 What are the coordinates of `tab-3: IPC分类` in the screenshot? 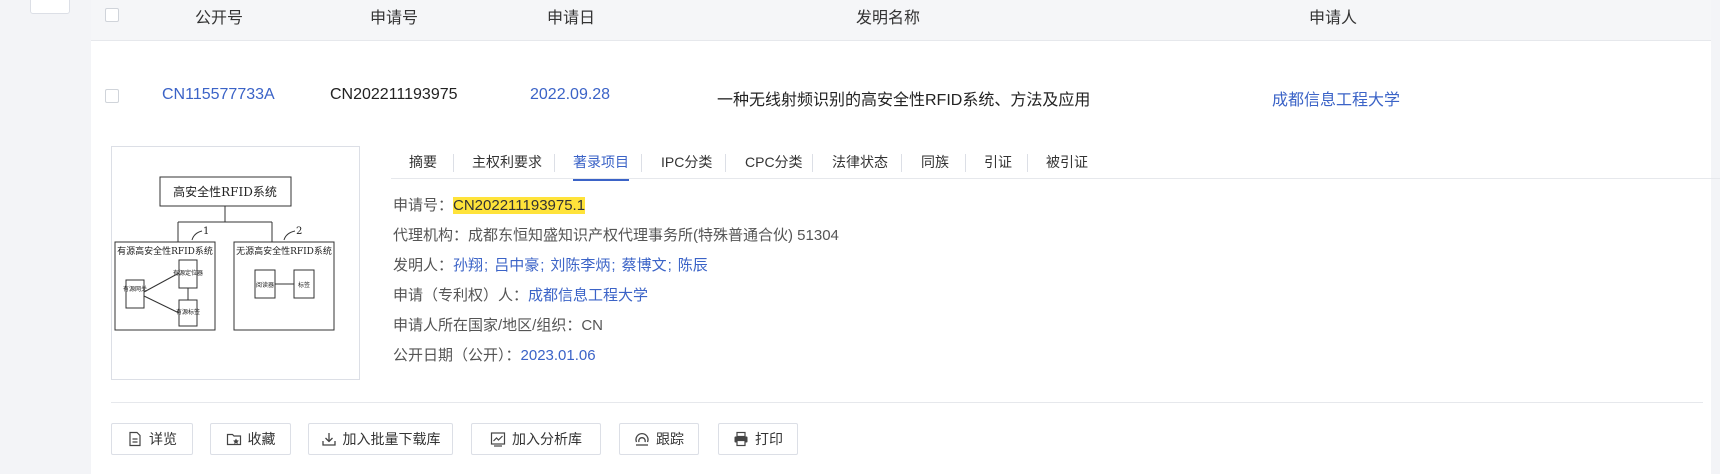 It's located at (686, 162).